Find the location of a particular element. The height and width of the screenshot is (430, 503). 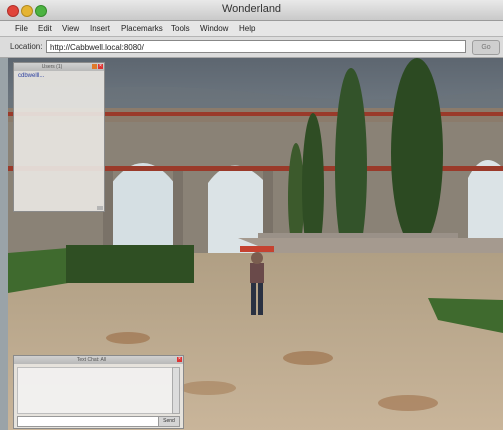

cypress-tree is located at coordinates (417, 153).